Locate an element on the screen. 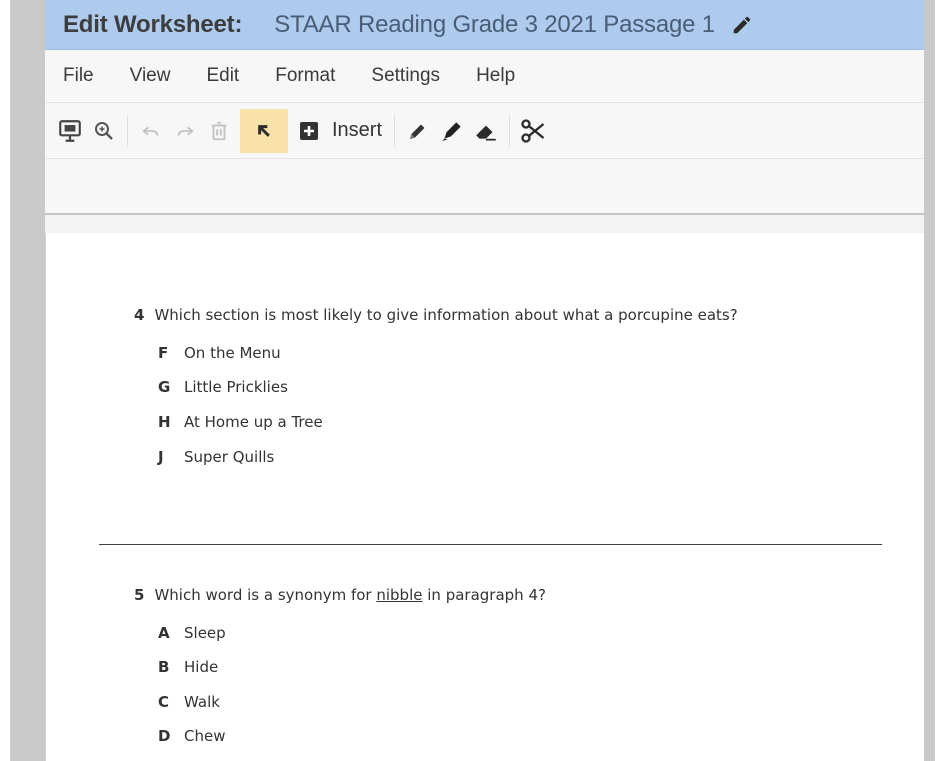  answer-option: G Little Pricklies is located at coordinates (223, 387).